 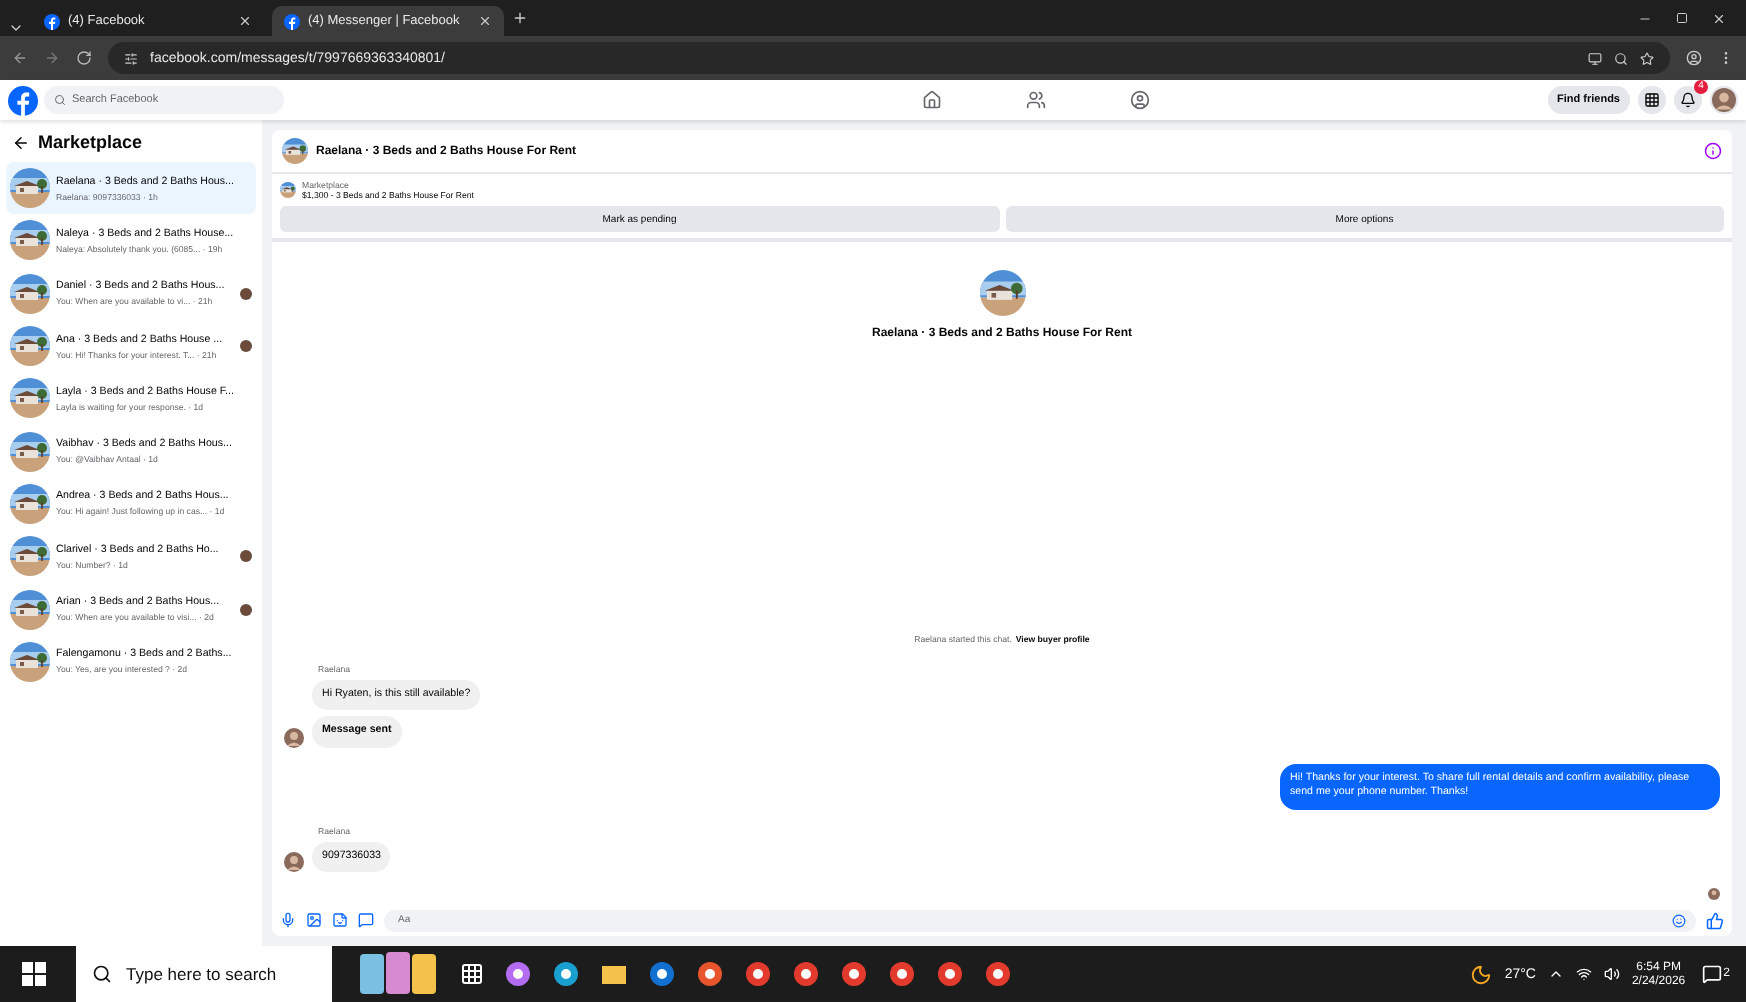 I want to click on zoom-icon, so click(x=1621, y=58).